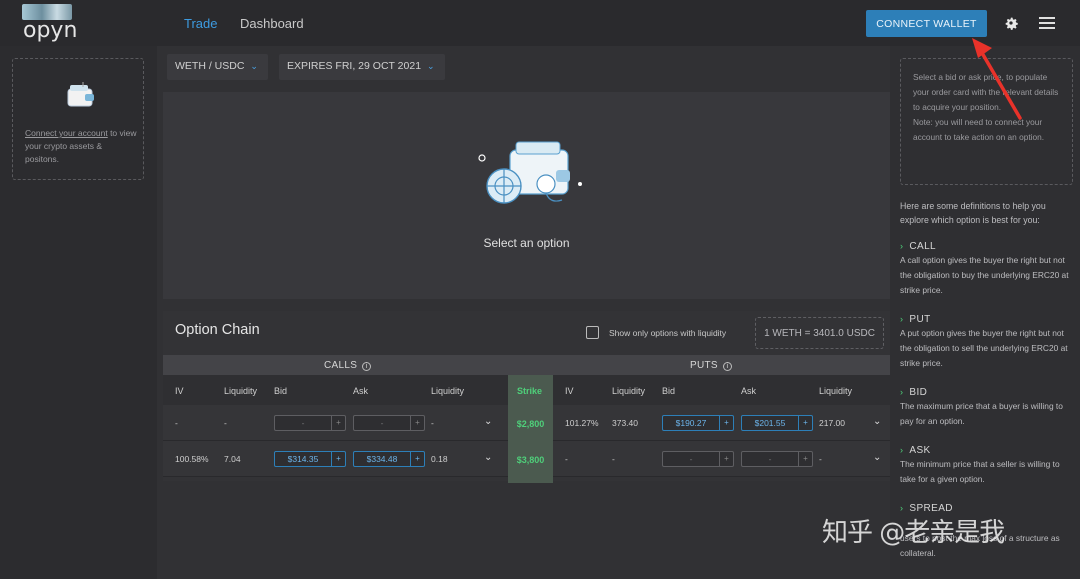  What do you see at coordinates (310, 459) in the screenshot?
I see `call-bid-input: $314.35 +` at bounding box center [310, 459].